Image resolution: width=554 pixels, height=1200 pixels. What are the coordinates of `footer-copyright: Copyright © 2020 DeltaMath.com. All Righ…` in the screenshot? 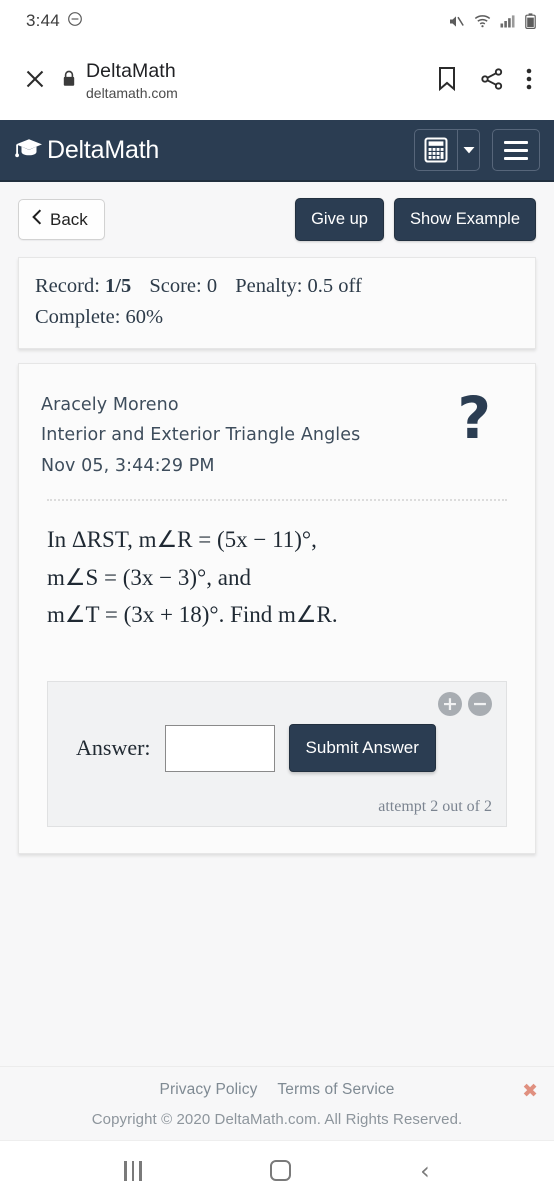 It's located at (277, 1119).